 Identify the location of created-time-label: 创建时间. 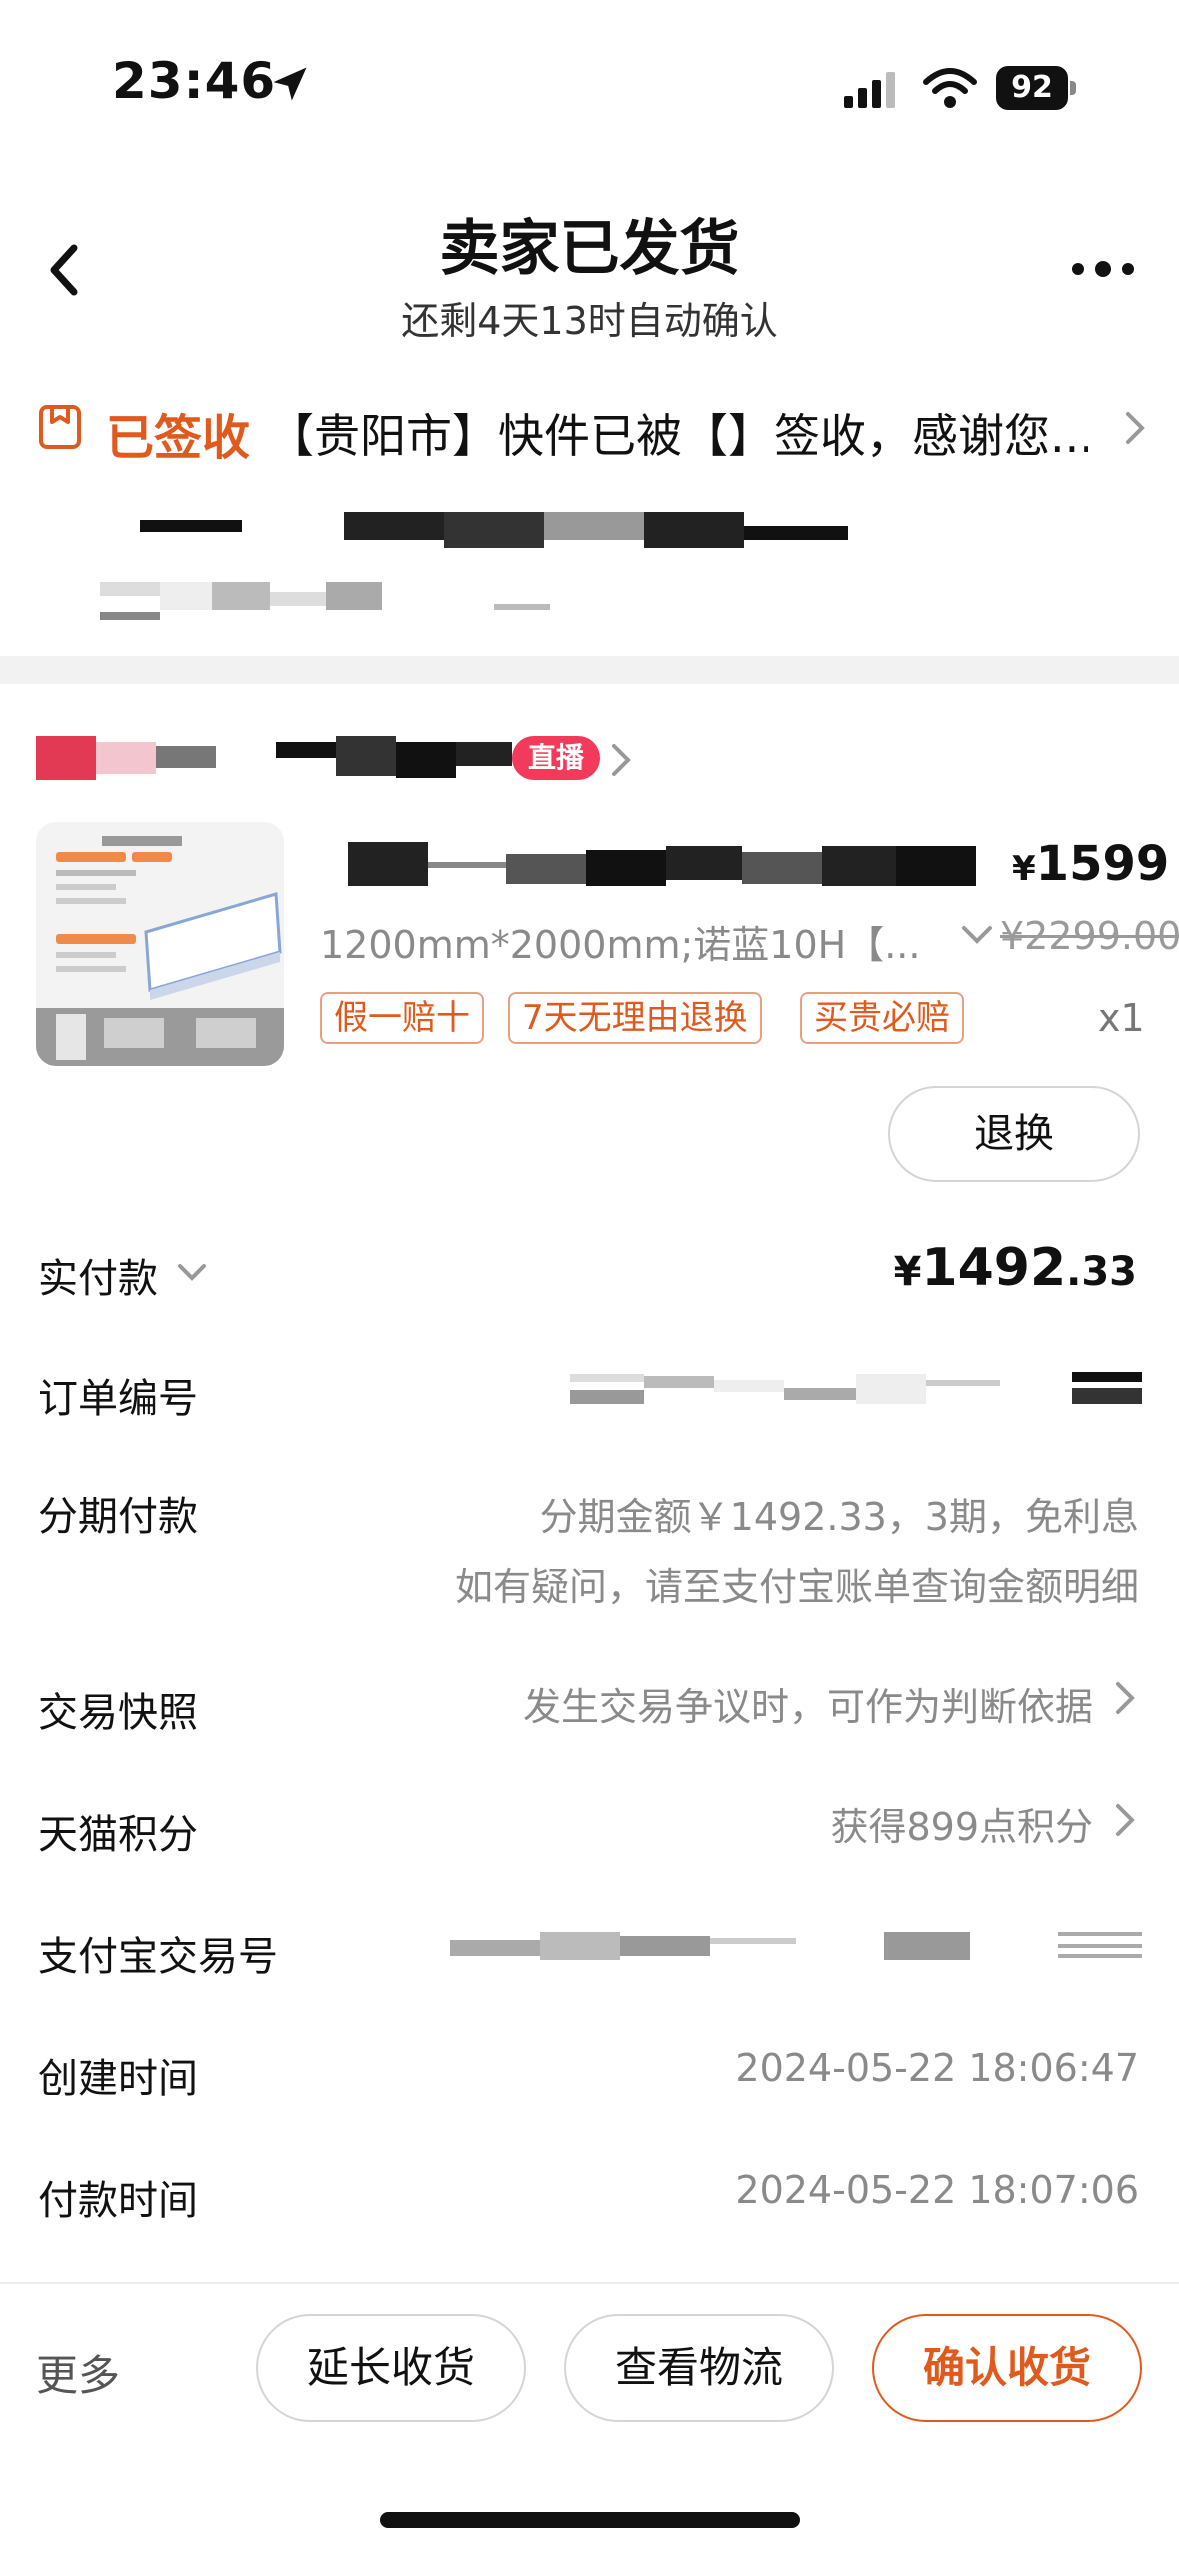
(118, 2079).